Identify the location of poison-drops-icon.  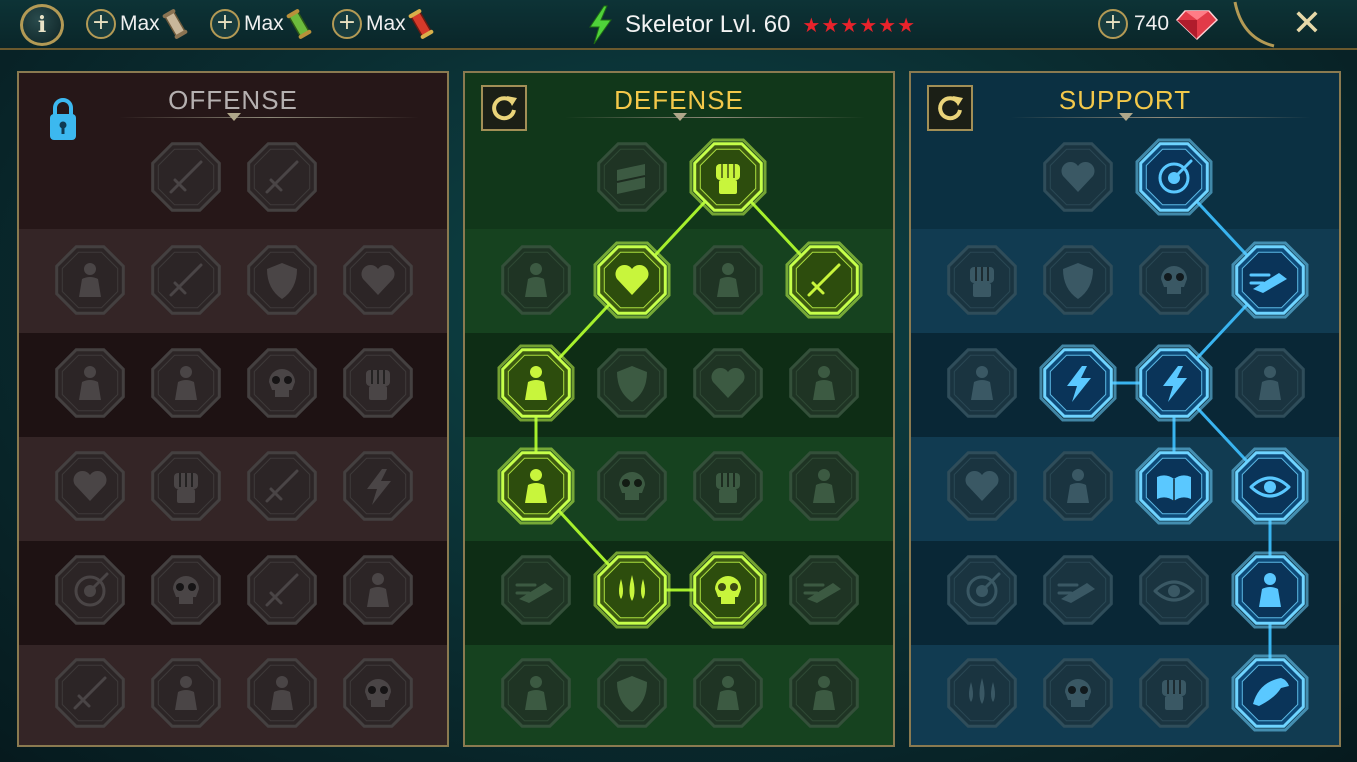
(632, 590).